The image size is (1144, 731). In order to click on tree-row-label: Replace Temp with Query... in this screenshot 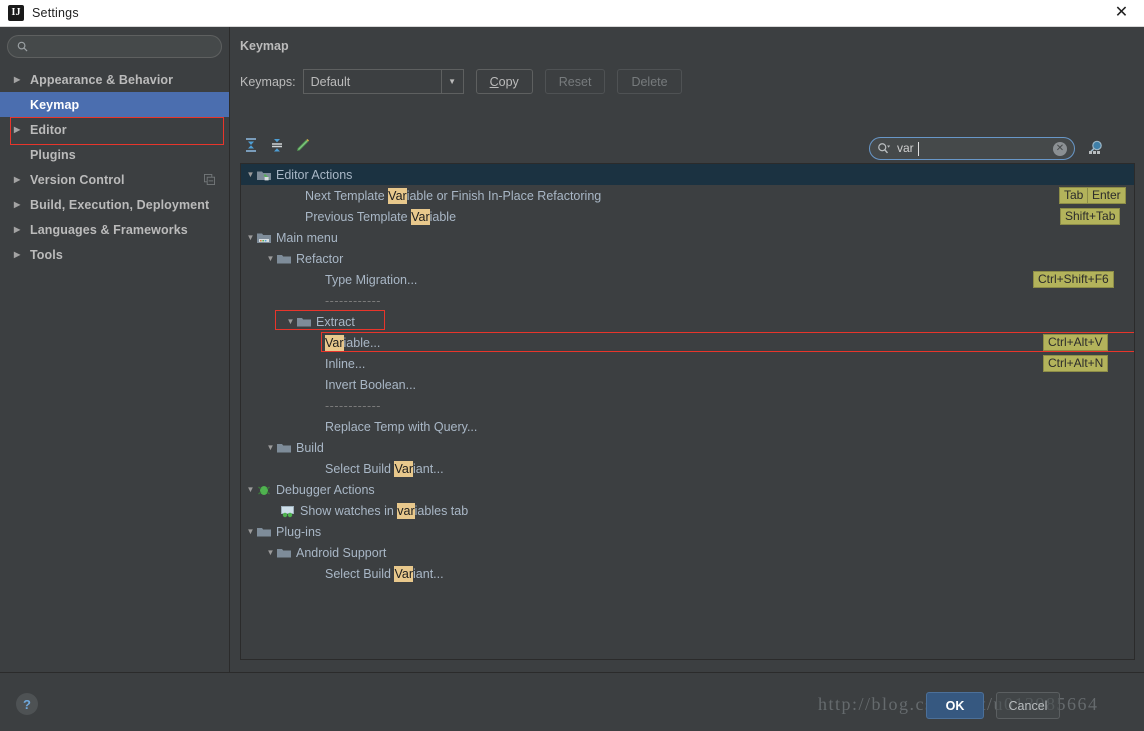, I will do `click(401, 426)`.